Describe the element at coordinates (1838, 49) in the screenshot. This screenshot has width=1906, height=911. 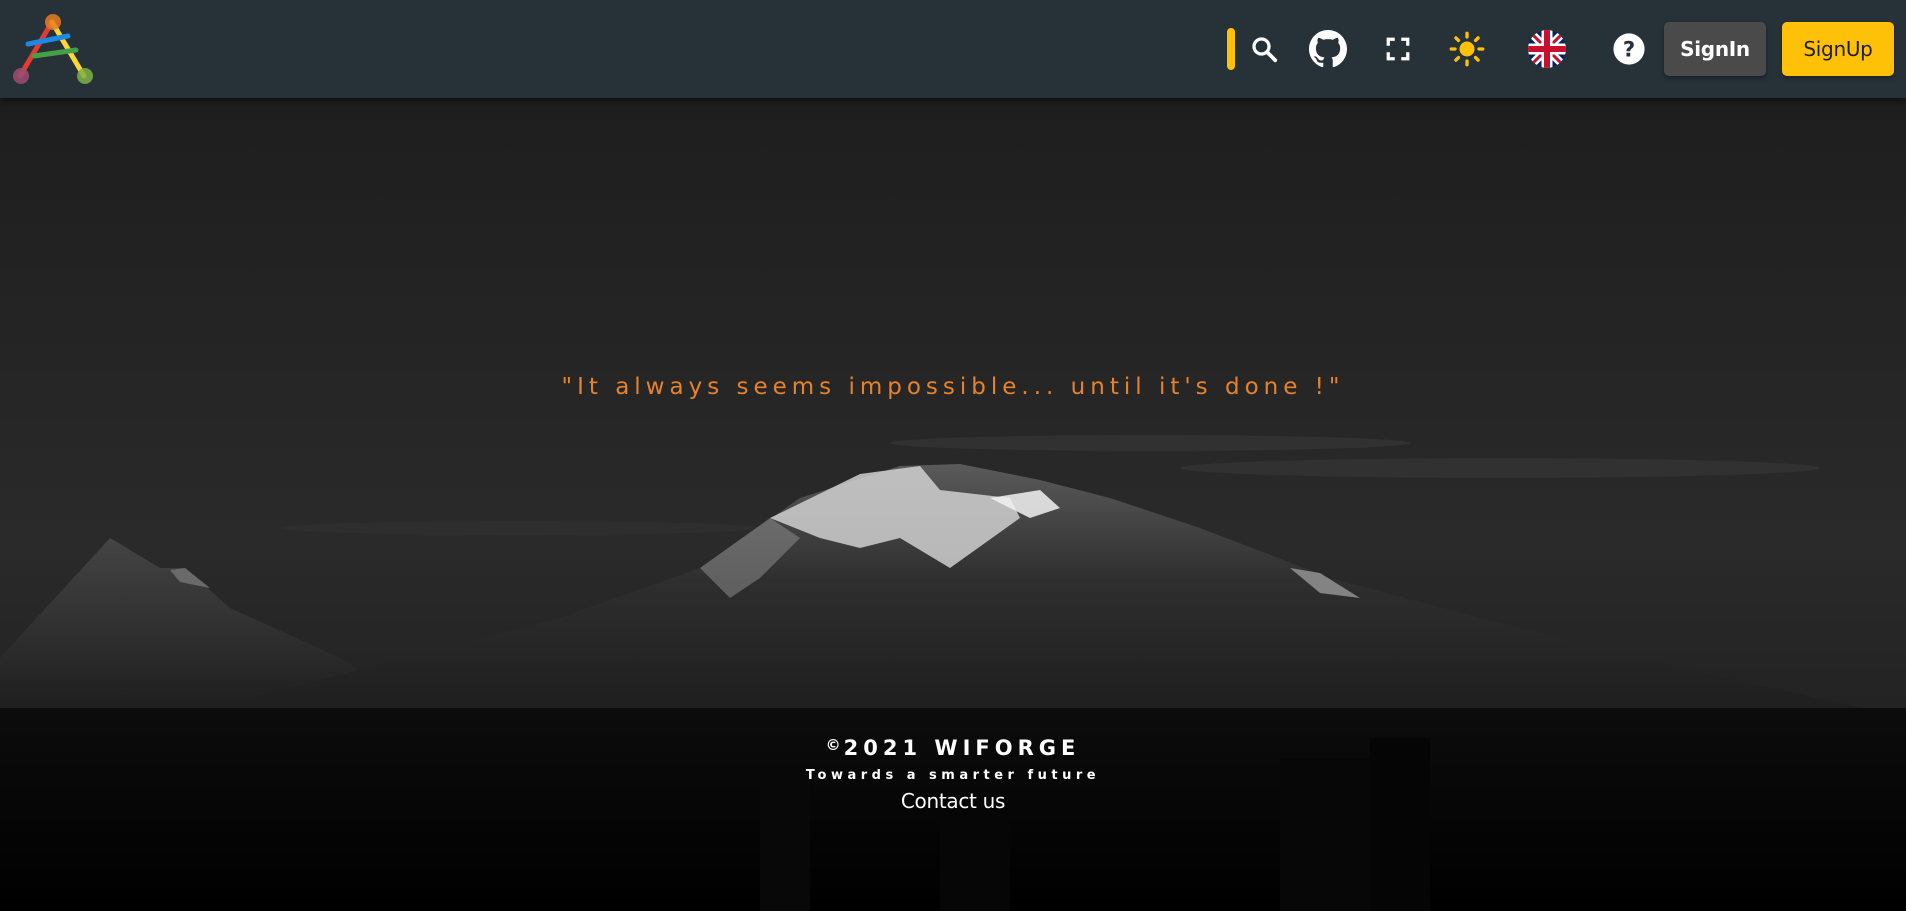
I see `signup-button: SignUp` at that location.